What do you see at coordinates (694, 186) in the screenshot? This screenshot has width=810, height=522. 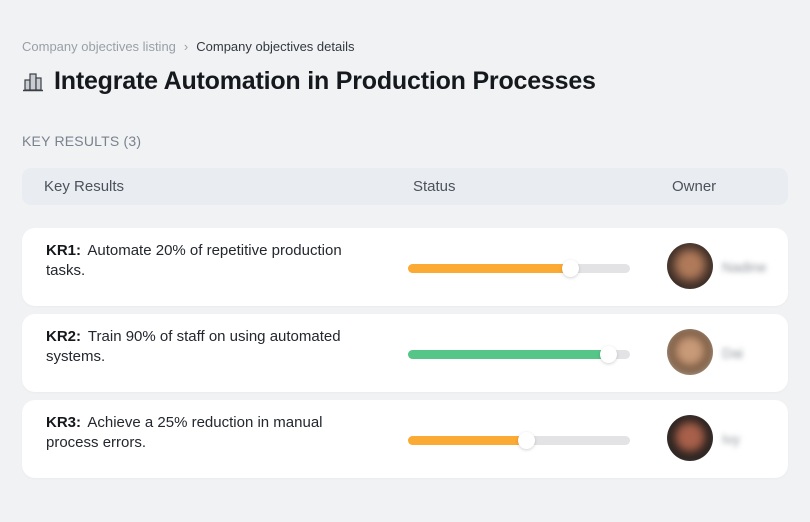 I see `column-header-owner: Owner` at bounding box center [694, 186].